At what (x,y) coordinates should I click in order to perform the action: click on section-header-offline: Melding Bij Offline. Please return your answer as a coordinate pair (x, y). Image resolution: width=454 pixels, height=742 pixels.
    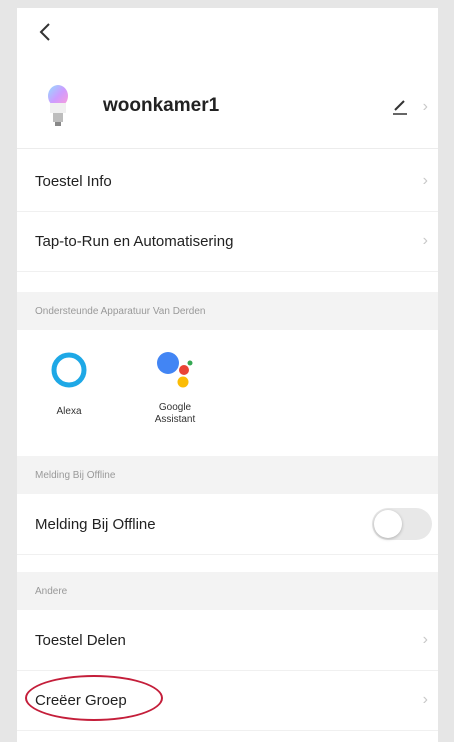
    Looking at the image, I should click on (227, 475).